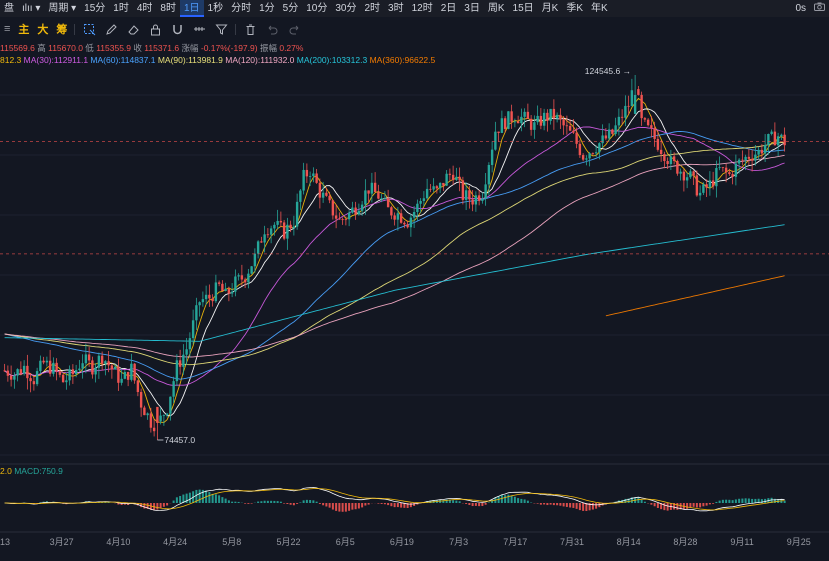  Describe the element at coordinates (741, 542) in the screenshot. I see `x-tick-label: 9月11` at that location.